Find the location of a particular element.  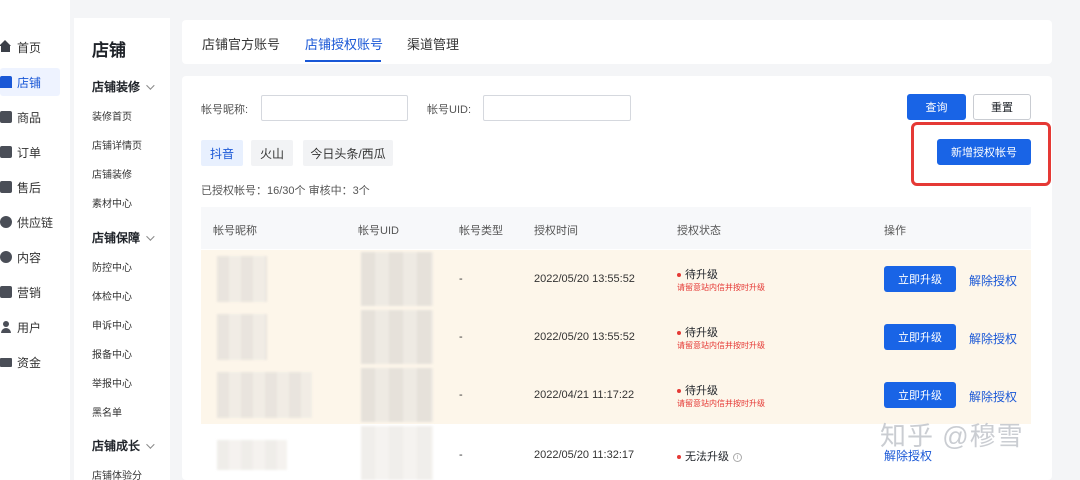

platform-tab-toutiao: 今日头条/西瓜 is located at coordinates (348, 153).